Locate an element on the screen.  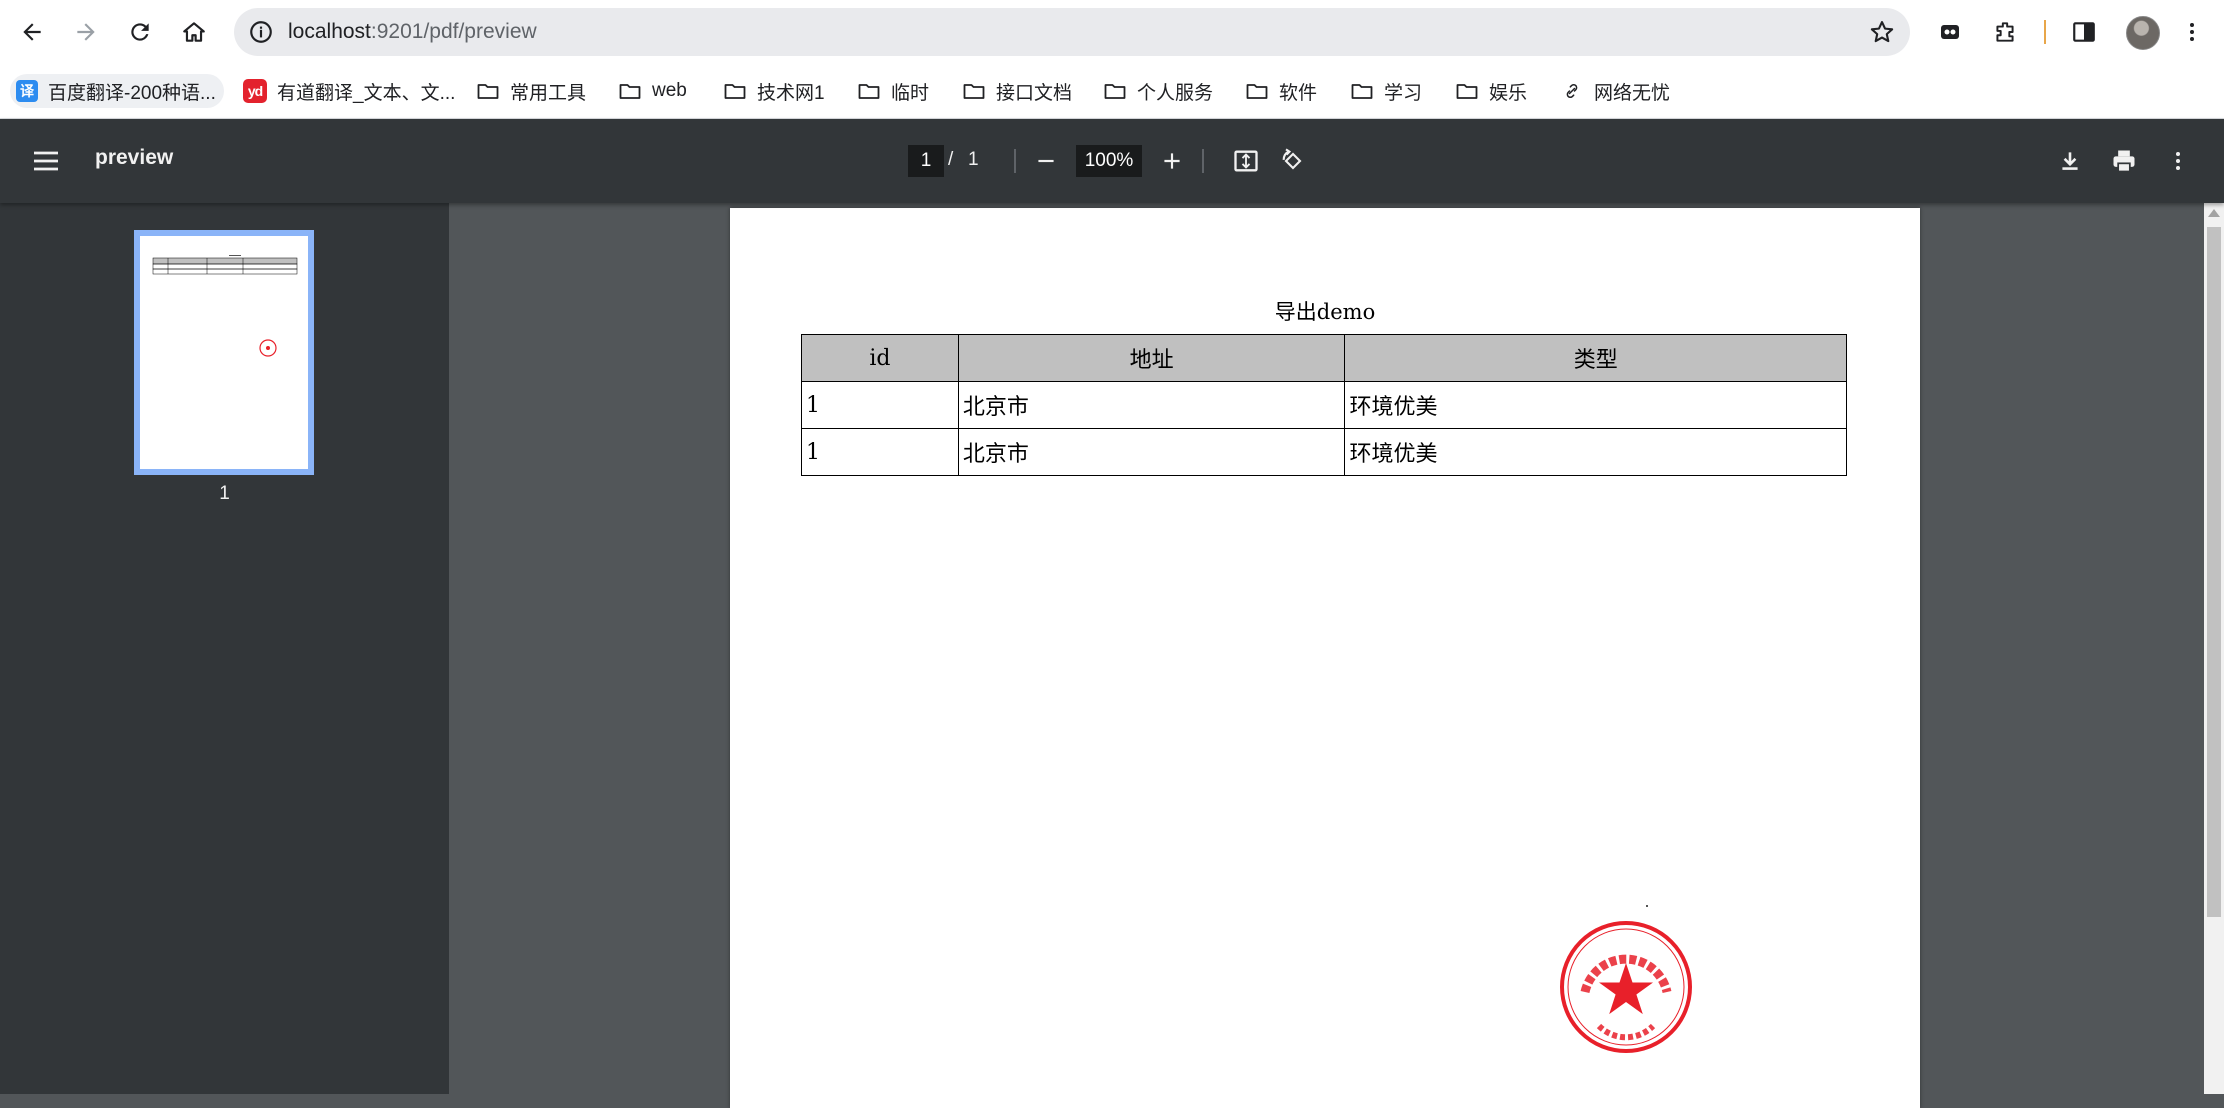
download-button is located at coordinates (2070, 161).